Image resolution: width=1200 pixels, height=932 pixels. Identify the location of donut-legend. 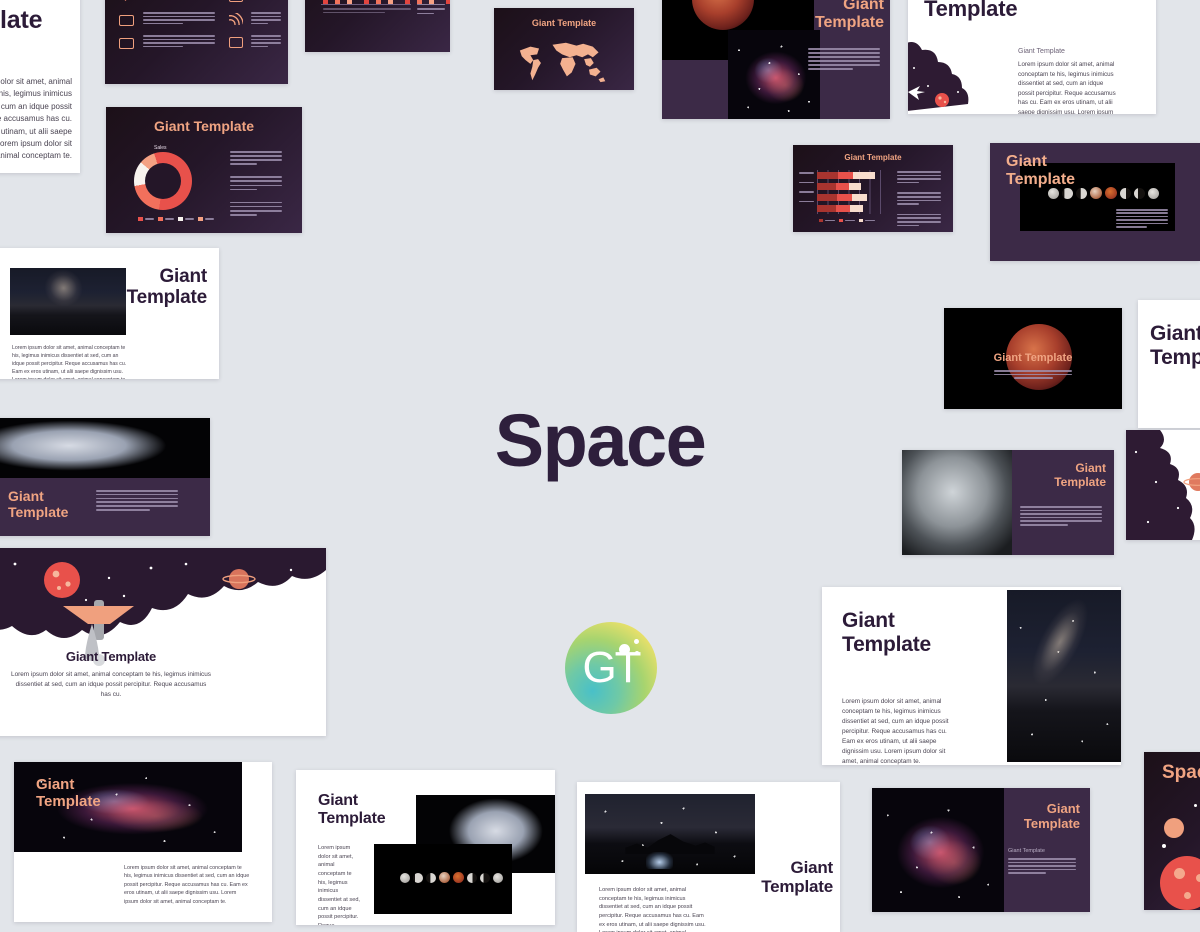
(176, 219).